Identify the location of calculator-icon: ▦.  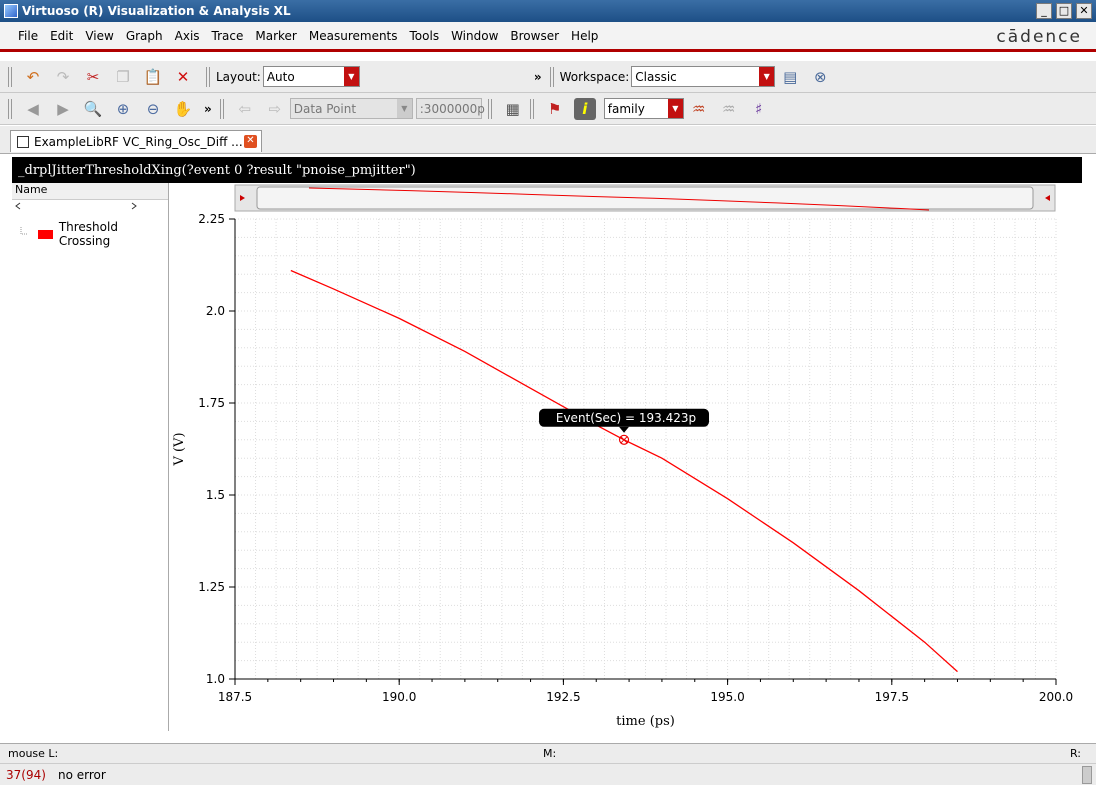
(513, 109).